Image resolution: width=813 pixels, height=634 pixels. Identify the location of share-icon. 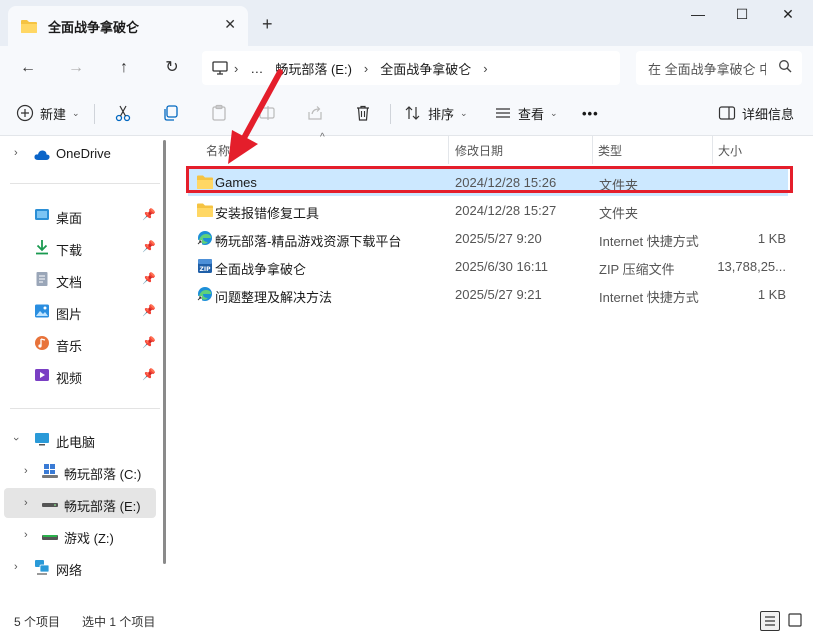
(315, 113).